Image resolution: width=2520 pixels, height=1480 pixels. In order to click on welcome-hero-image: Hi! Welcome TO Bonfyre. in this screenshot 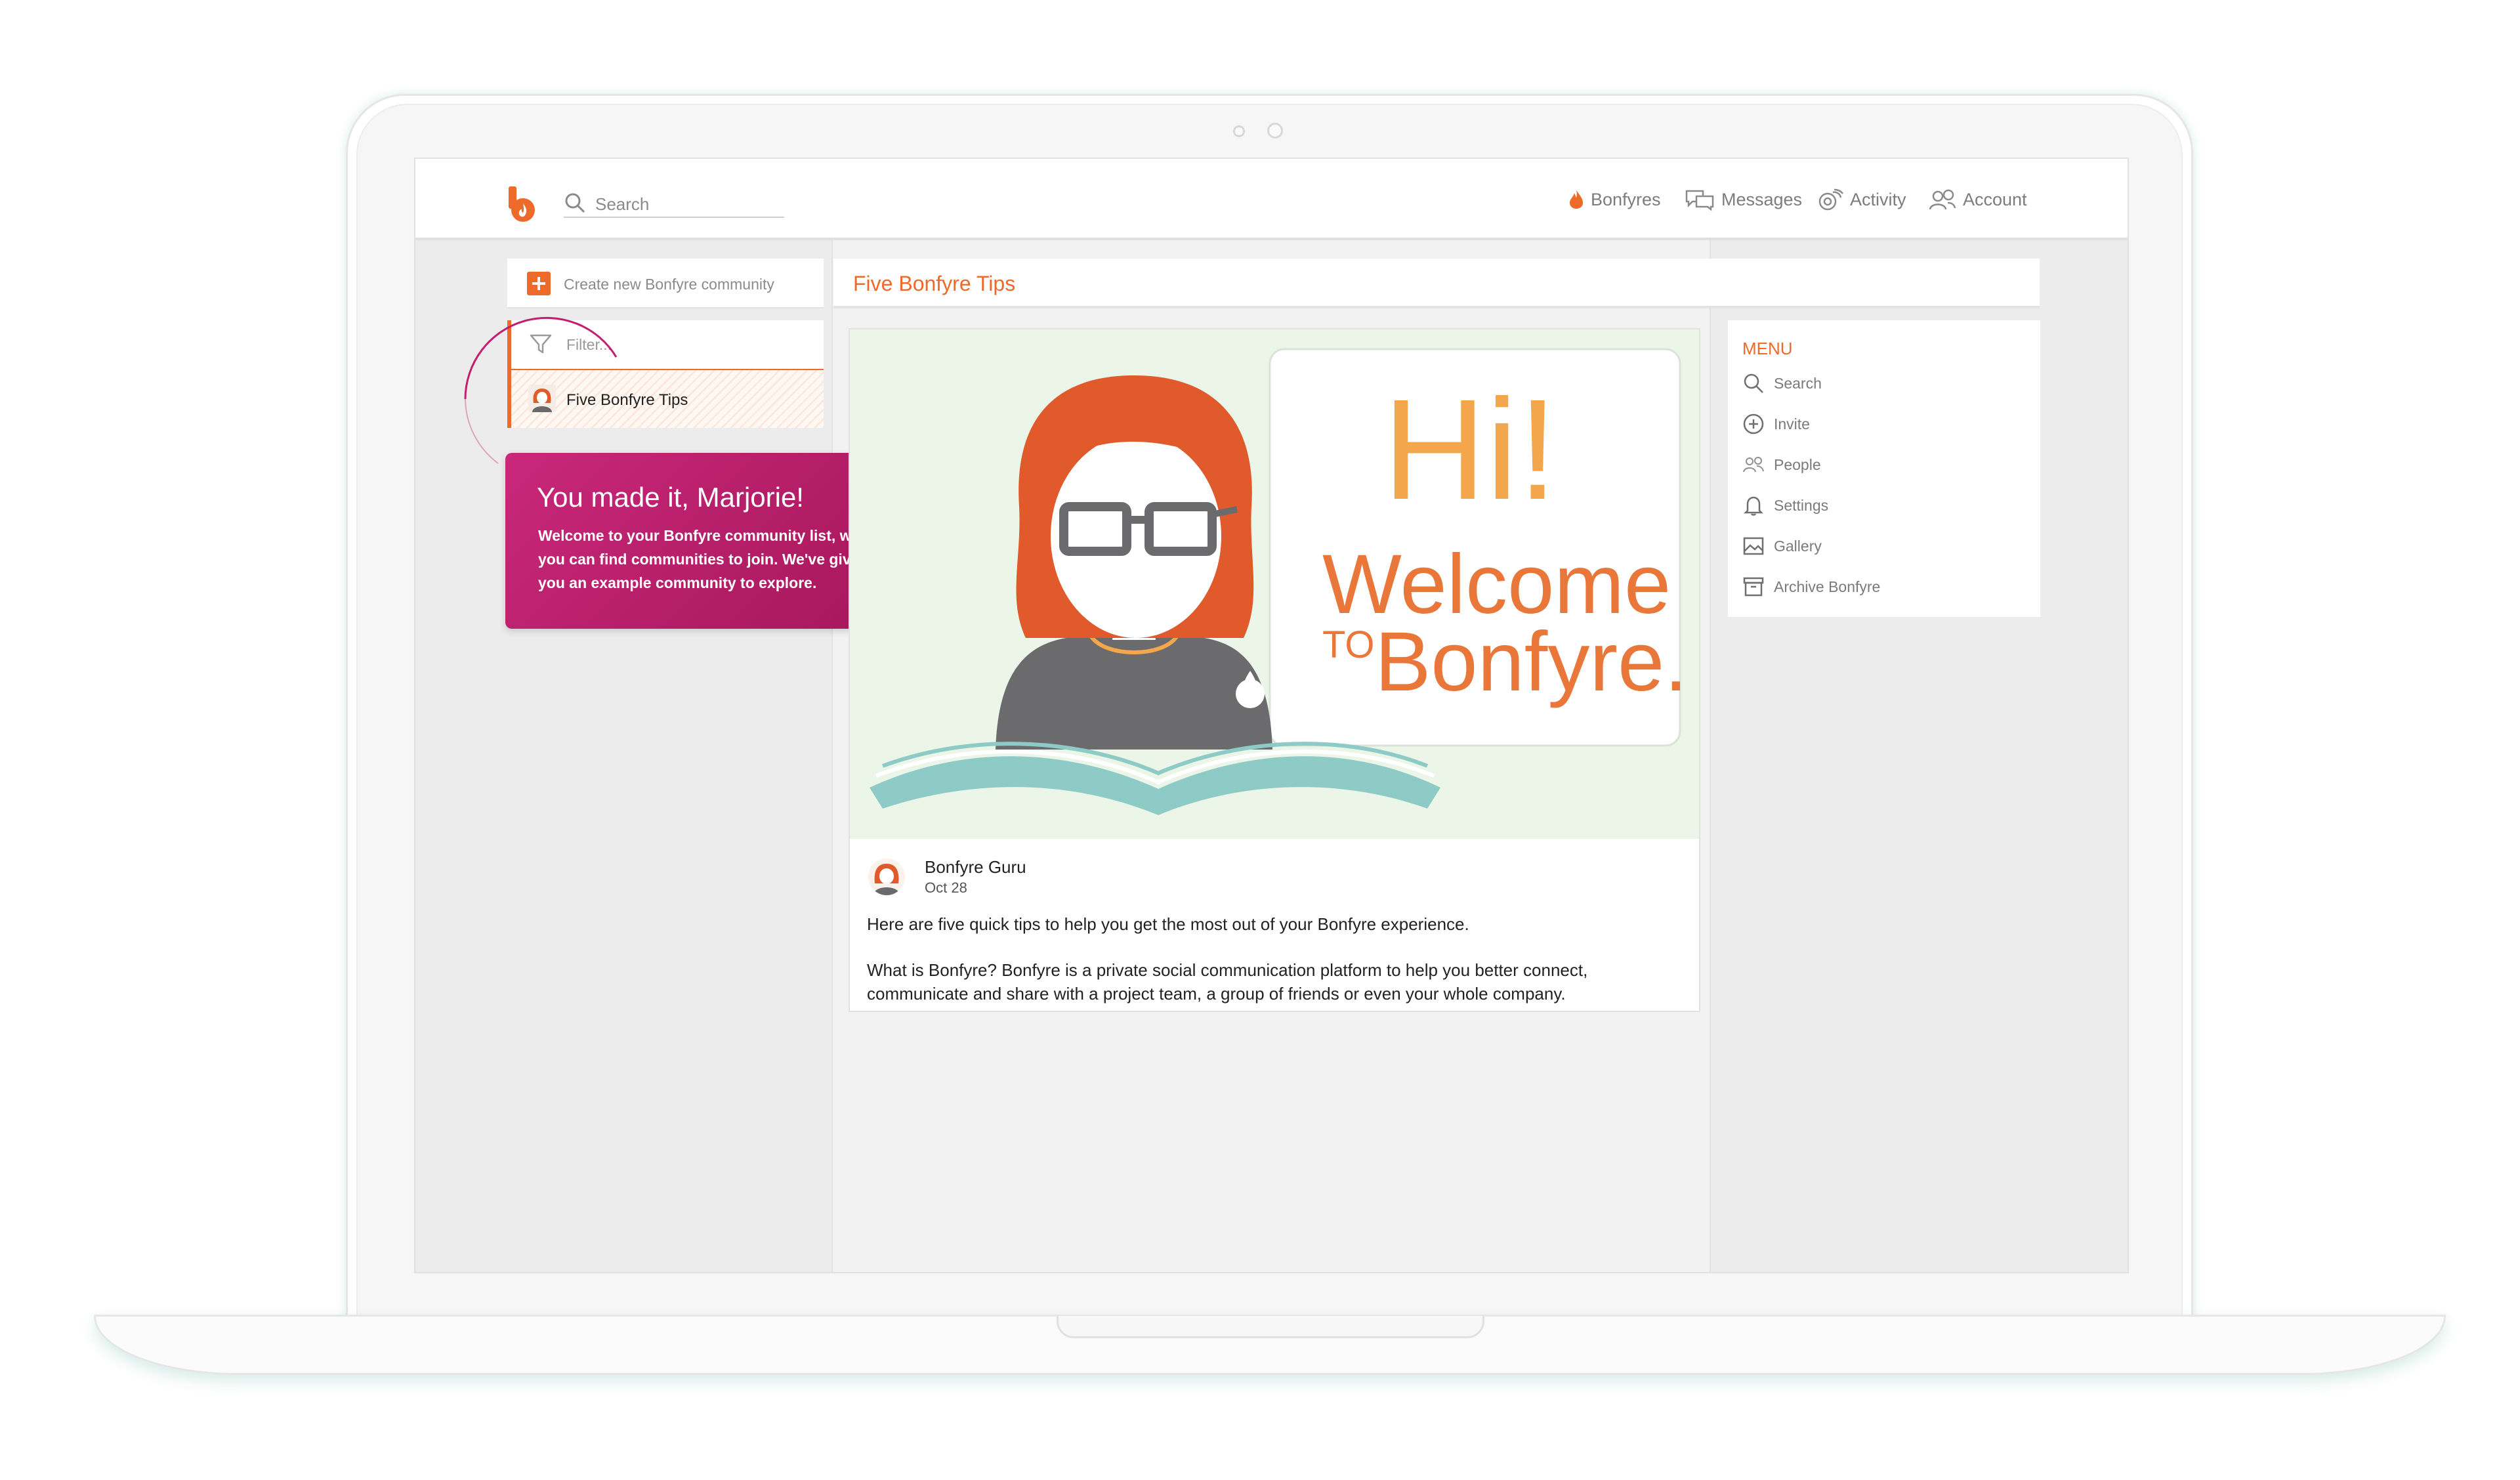, I will do `click(1274, 584)`.